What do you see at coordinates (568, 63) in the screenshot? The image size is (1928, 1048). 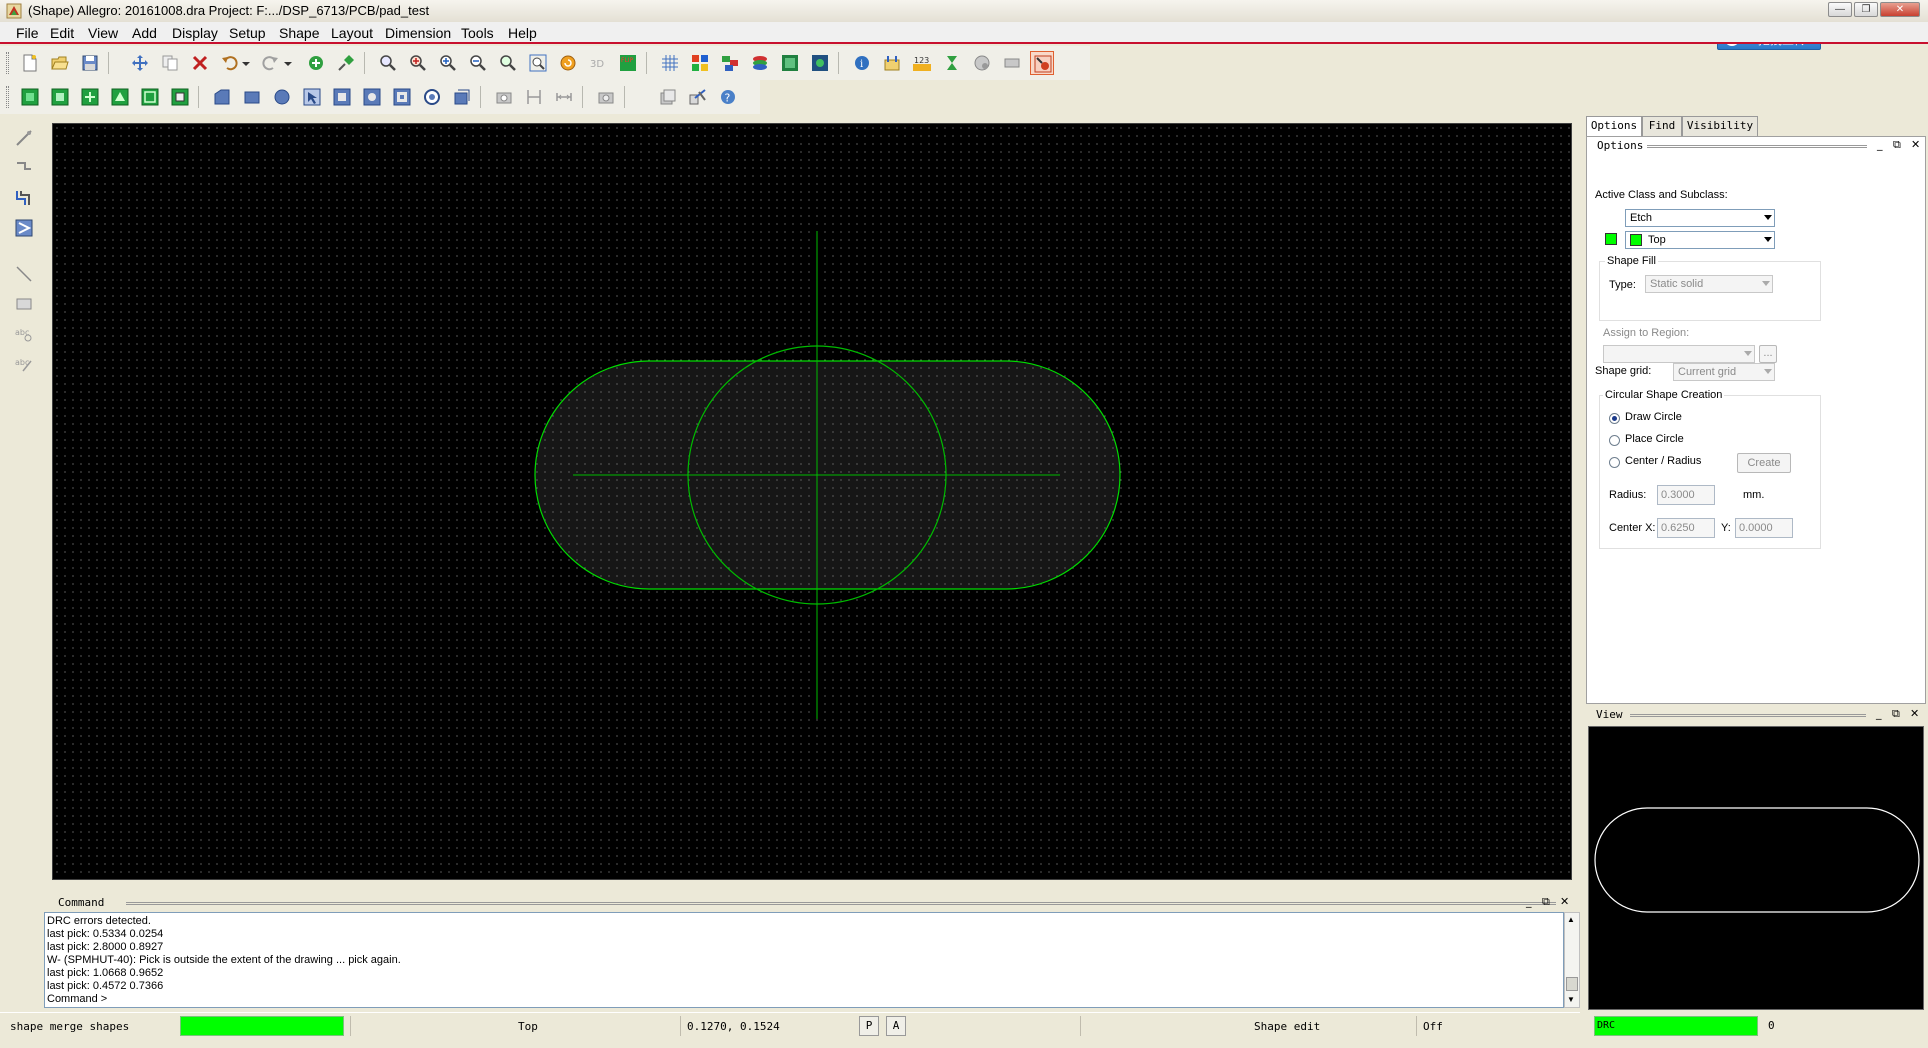 I see `redraw-icon` at bounding box center [568, 63].